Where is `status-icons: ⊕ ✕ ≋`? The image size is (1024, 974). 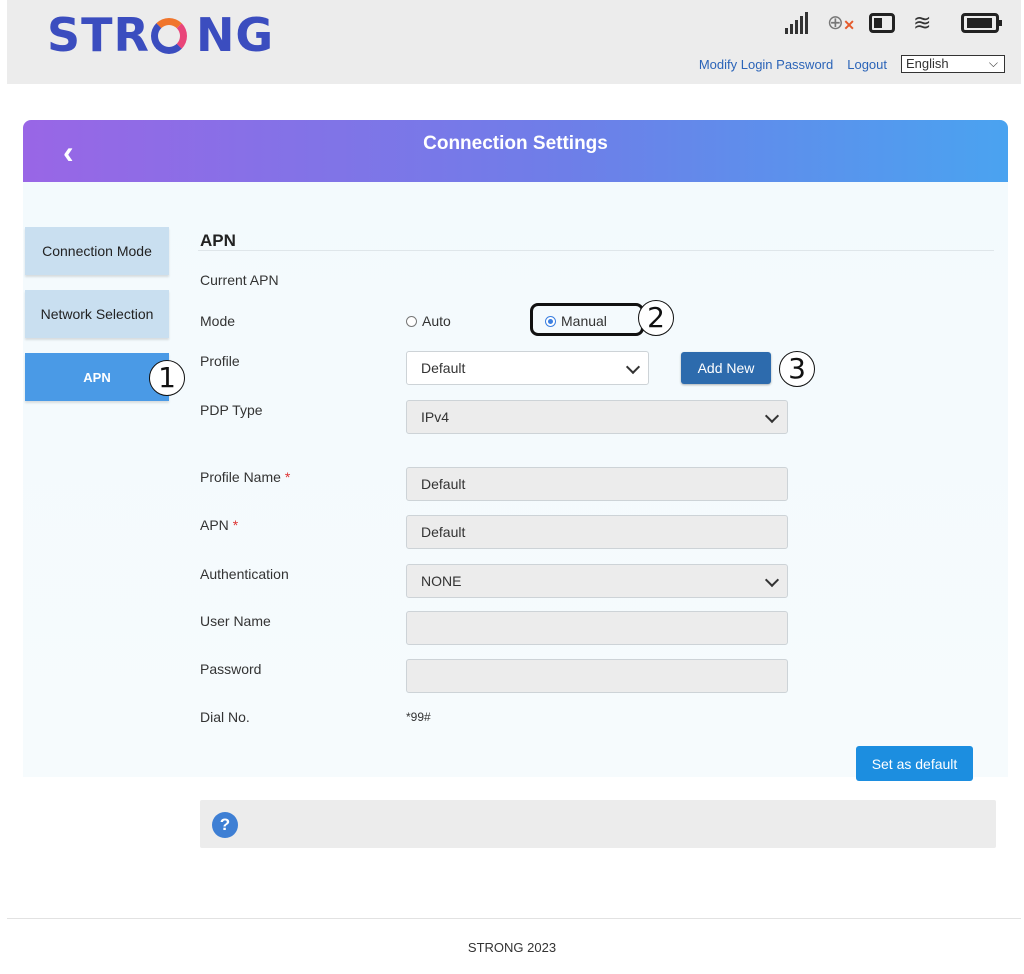
status-icons: ⊕ ✕ ≋ is located at coordinates (892, 22).